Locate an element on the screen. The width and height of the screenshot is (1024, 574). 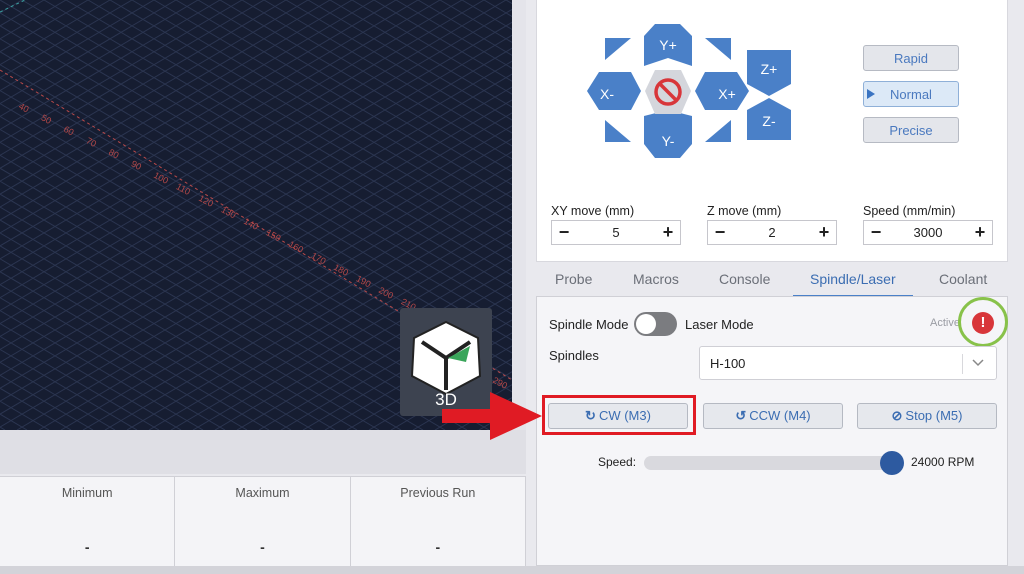
mode-label: Normal is located at coordinates (911, 94).